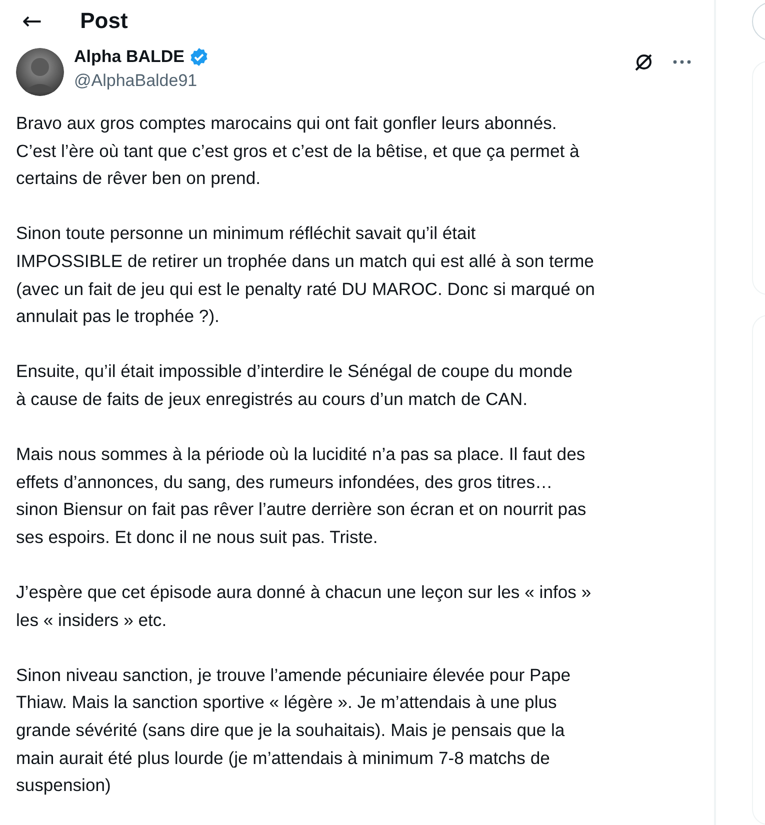 Image resolution: width=765 pixels, height=825 pixels. I want to click on post-paragraph: J’espère que cet épisode aura donné à chacun une leçon sur les « infos » les « insiders » etc., so click(304, 606).